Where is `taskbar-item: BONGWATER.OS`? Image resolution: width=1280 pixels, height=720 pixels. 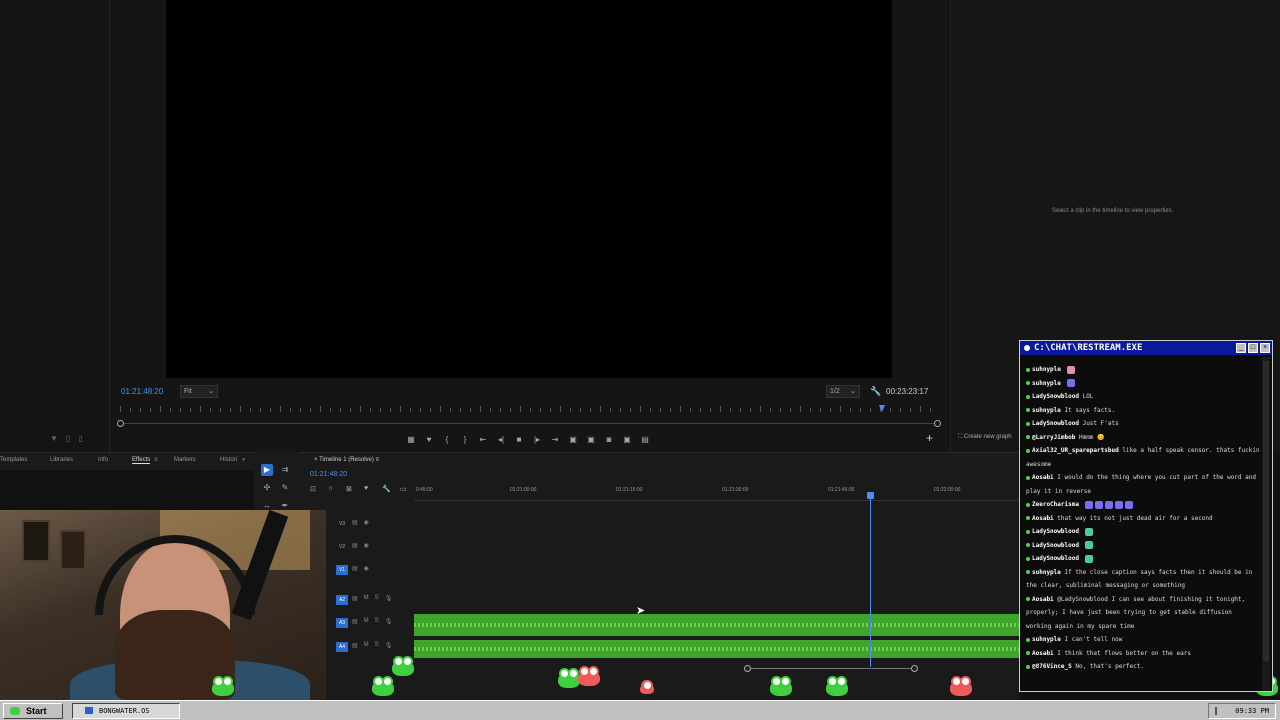 taskbar-item: BONGWATER.OS is located at coordinates (126, 711).